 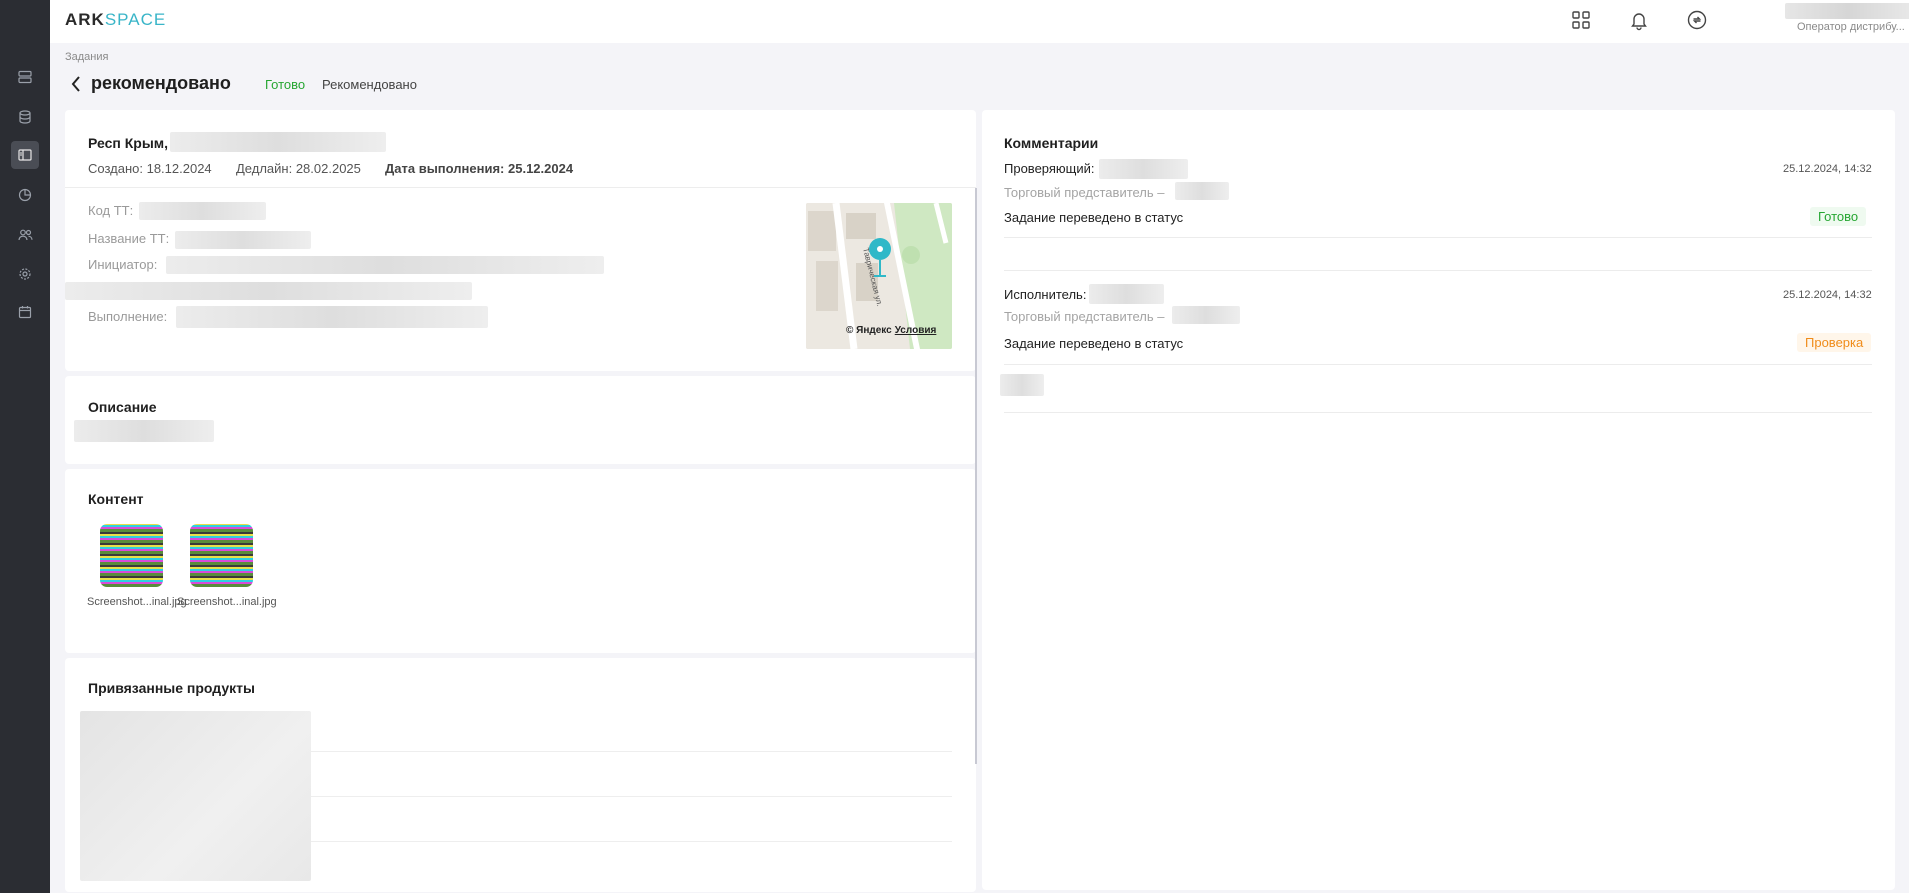 What do you see at coordinates (123, 264) in the screenshot?
I see `field-initiator-label: Инициатор:` at bounding box center [123, 264].